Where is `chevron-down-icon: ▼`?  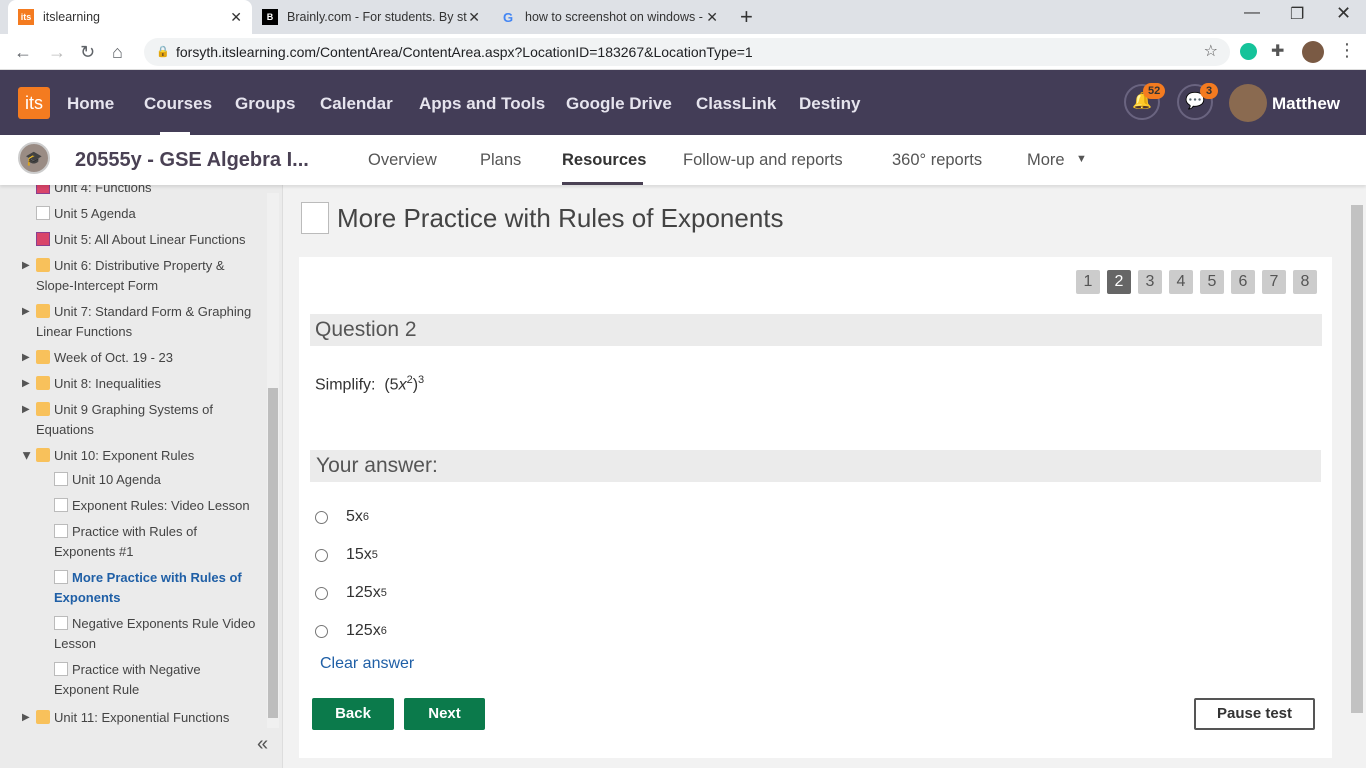 chevron-down-icon: ▼ is located at coordinates (1081, 159).